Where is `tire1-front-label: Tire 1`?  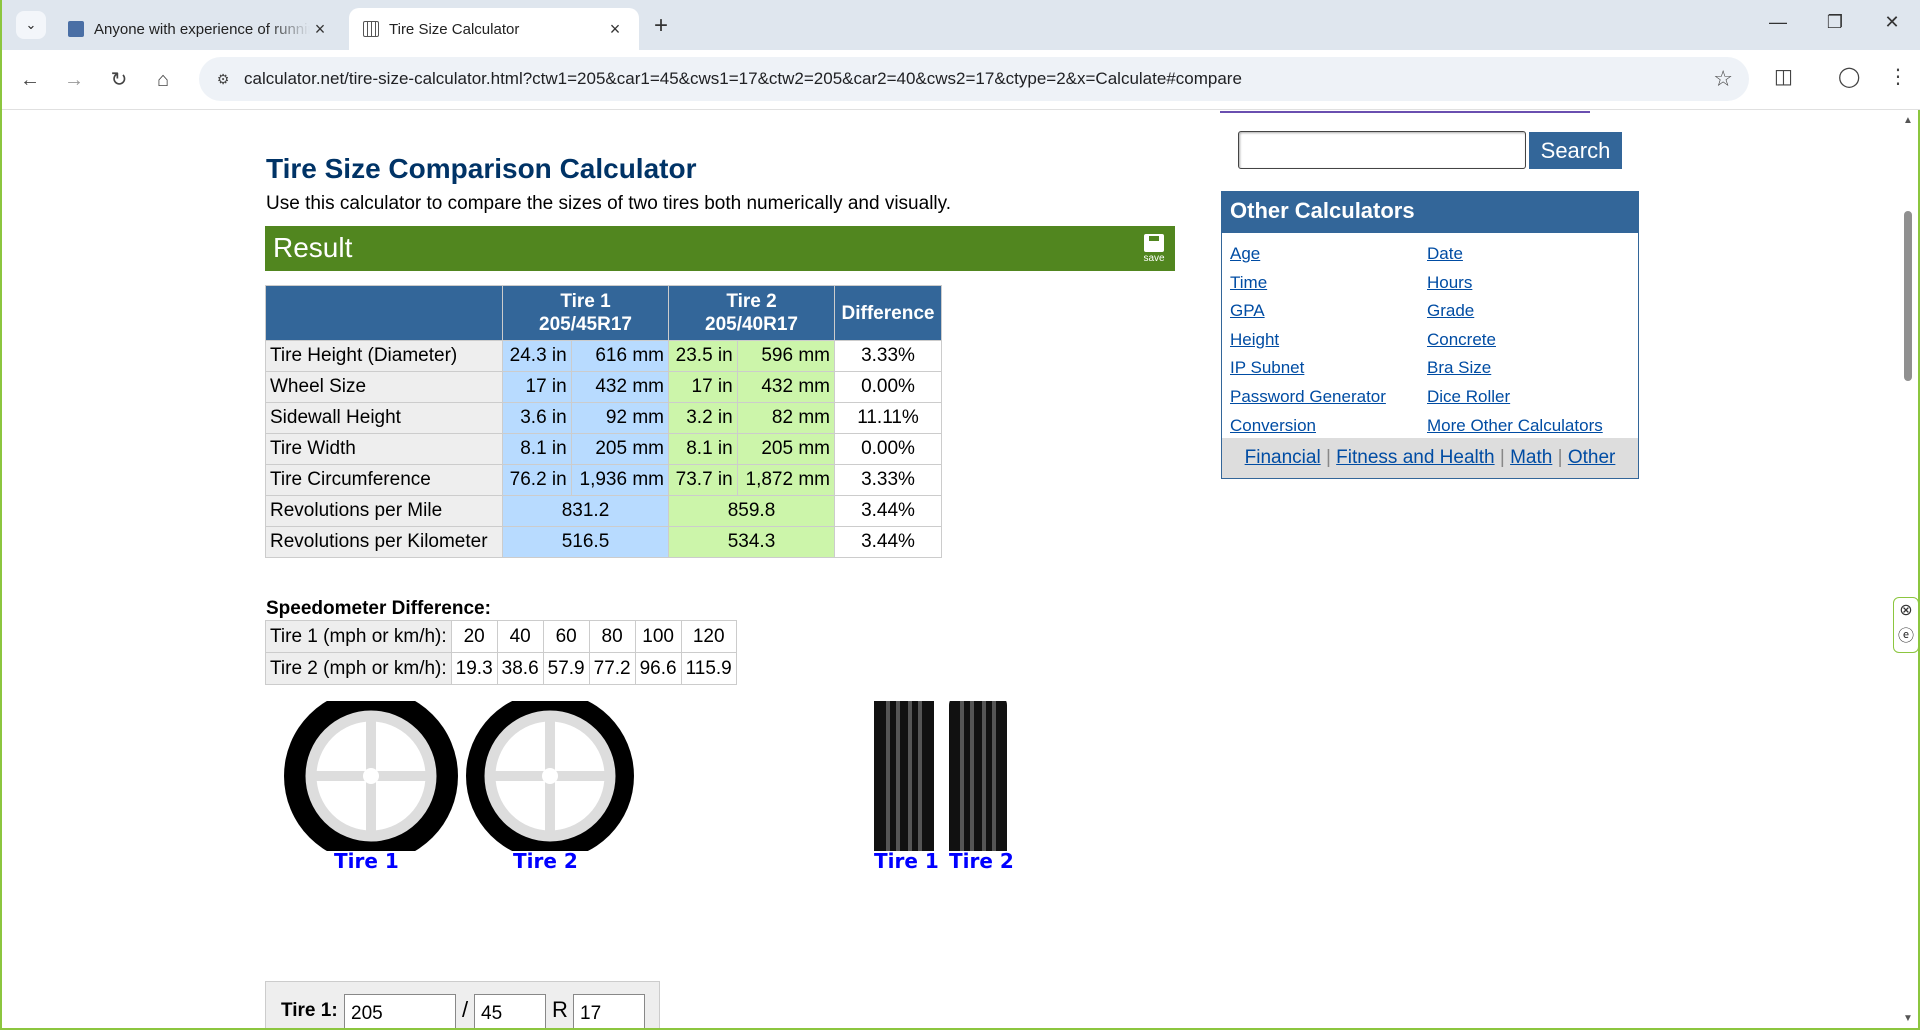 tire1-front-label: Tire 1 is located at coordinates (906, 861).